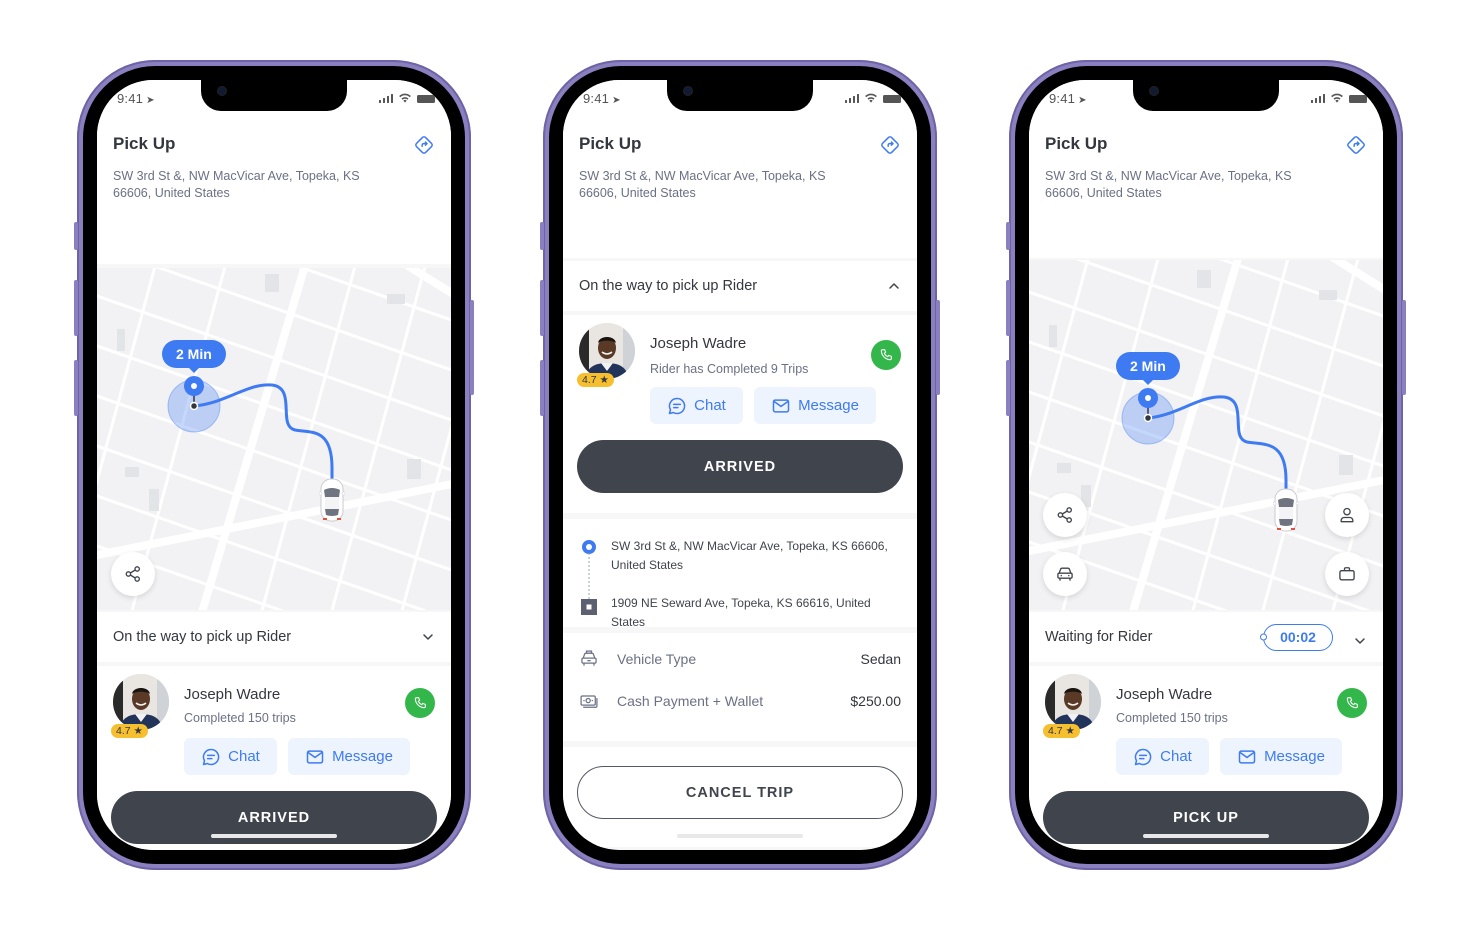  Describe the element at coordinates (1206, 637) in the screenshot. I see `trip-status-strip: Waiting for Rider 00:02` at that location.